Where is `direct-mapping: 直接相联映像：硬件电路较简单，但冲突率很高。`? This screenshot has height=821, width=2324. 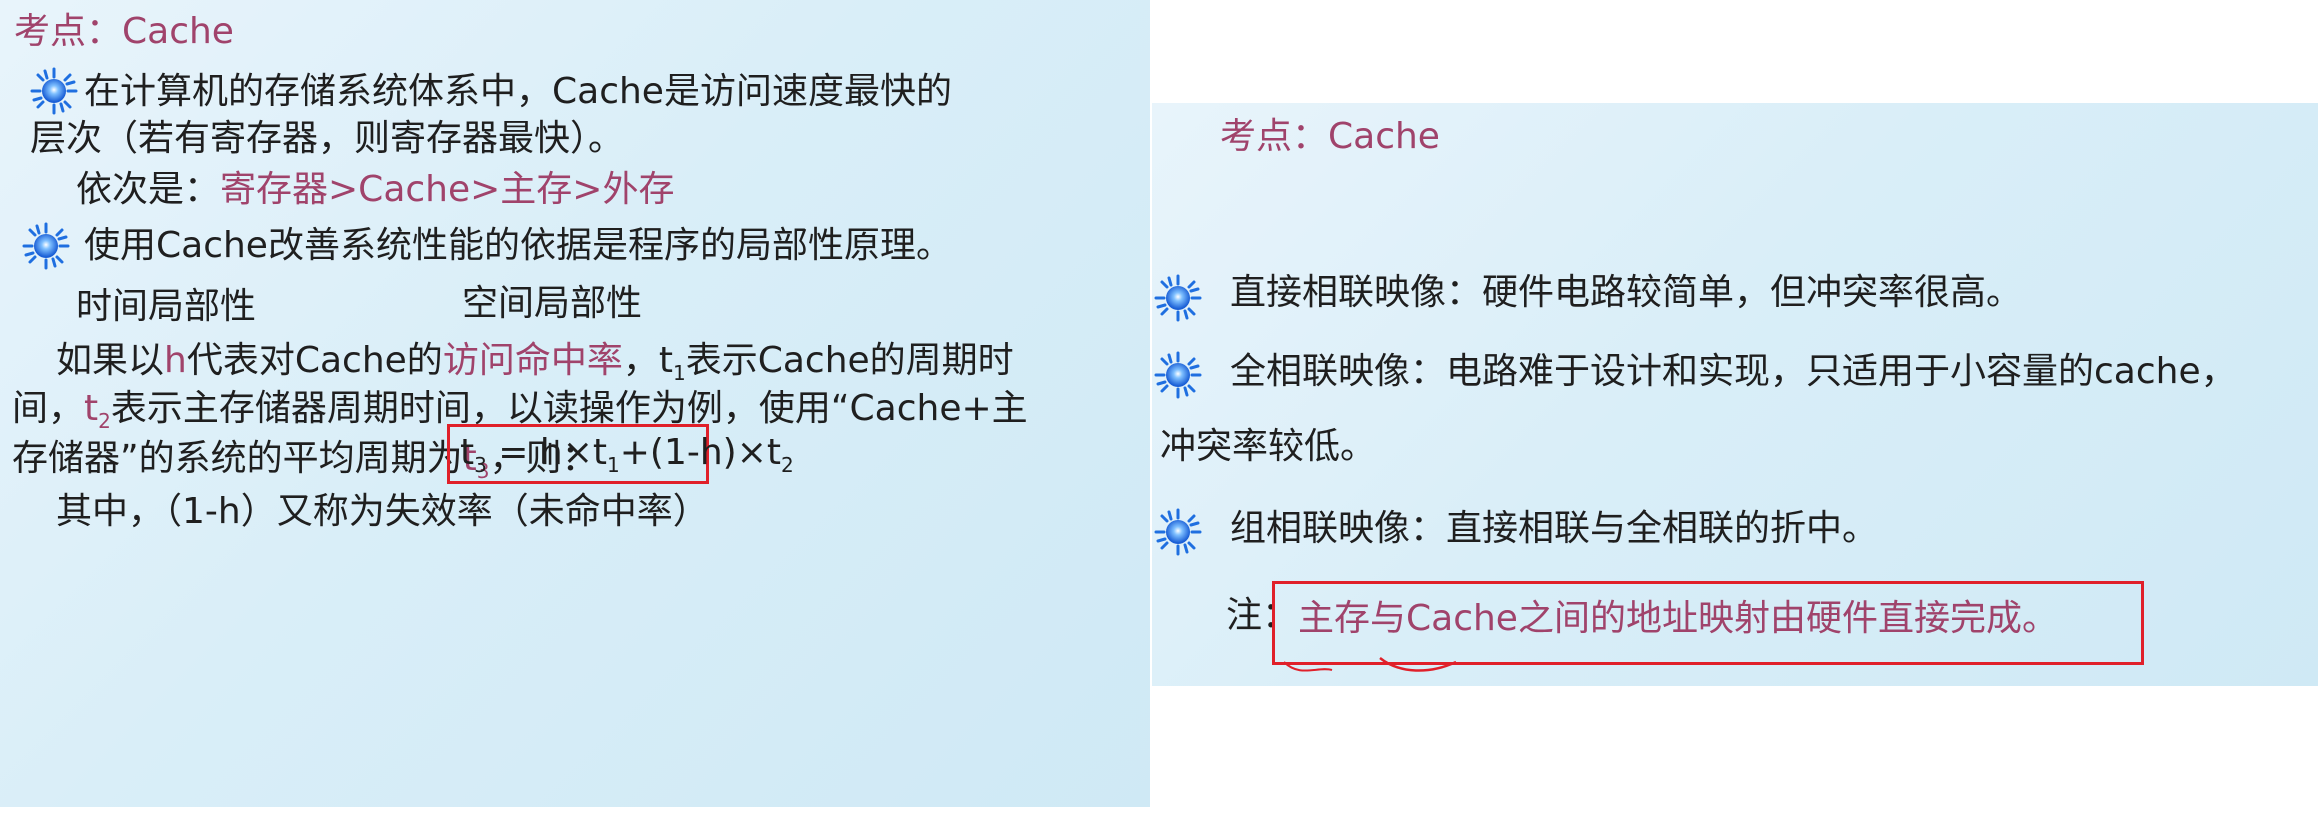 direct-mapping: 直接相联映像：硬件电路较简单，但冲突率很高。 is located at coordinates (1626, 292).